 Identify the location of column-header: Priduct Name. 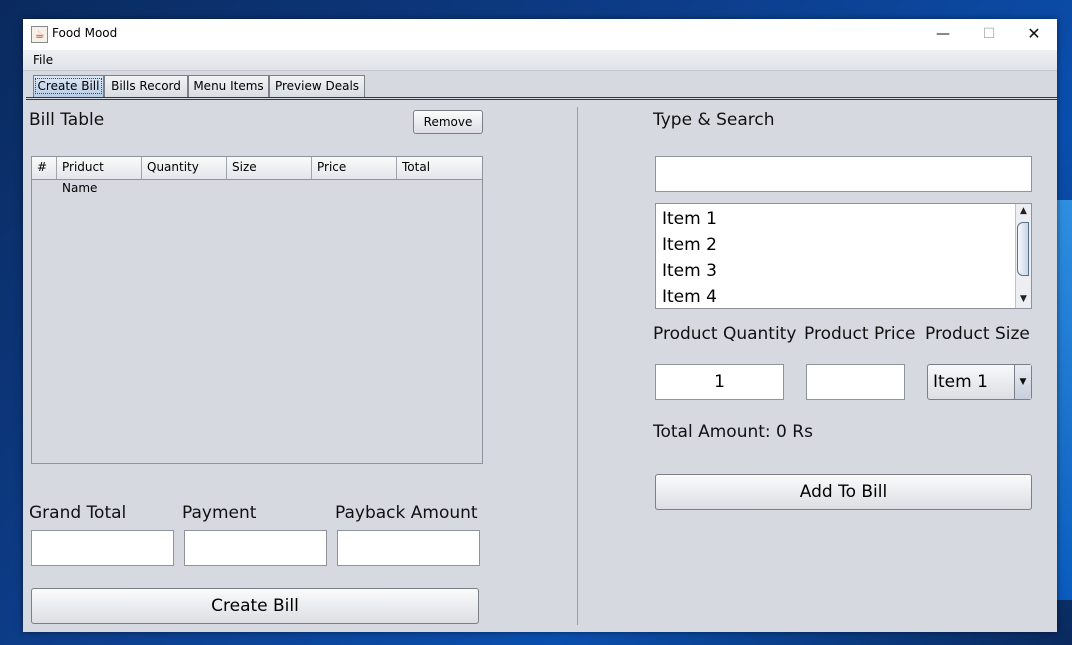
(99, 176).